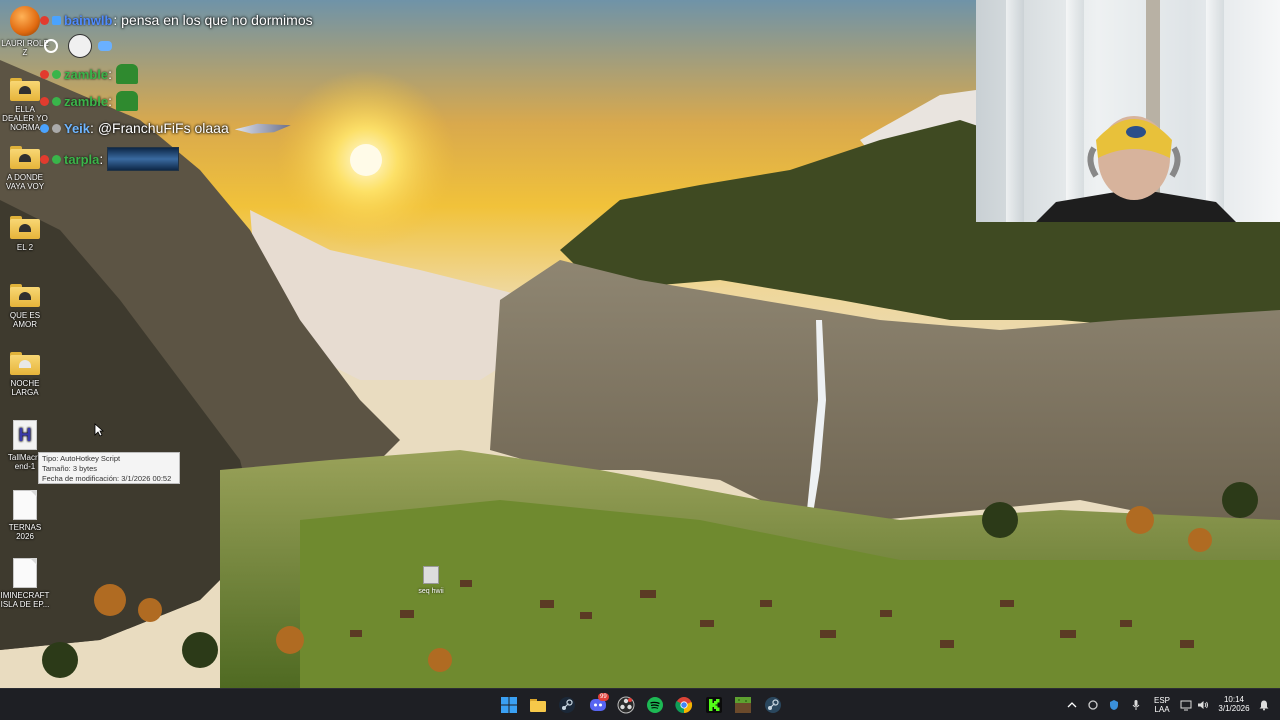 This screenshot has height=720, width=1280. I want to click on tooltip-modified: Fecha de modificación: 3/1/2026 00:52, so click(107, 478).